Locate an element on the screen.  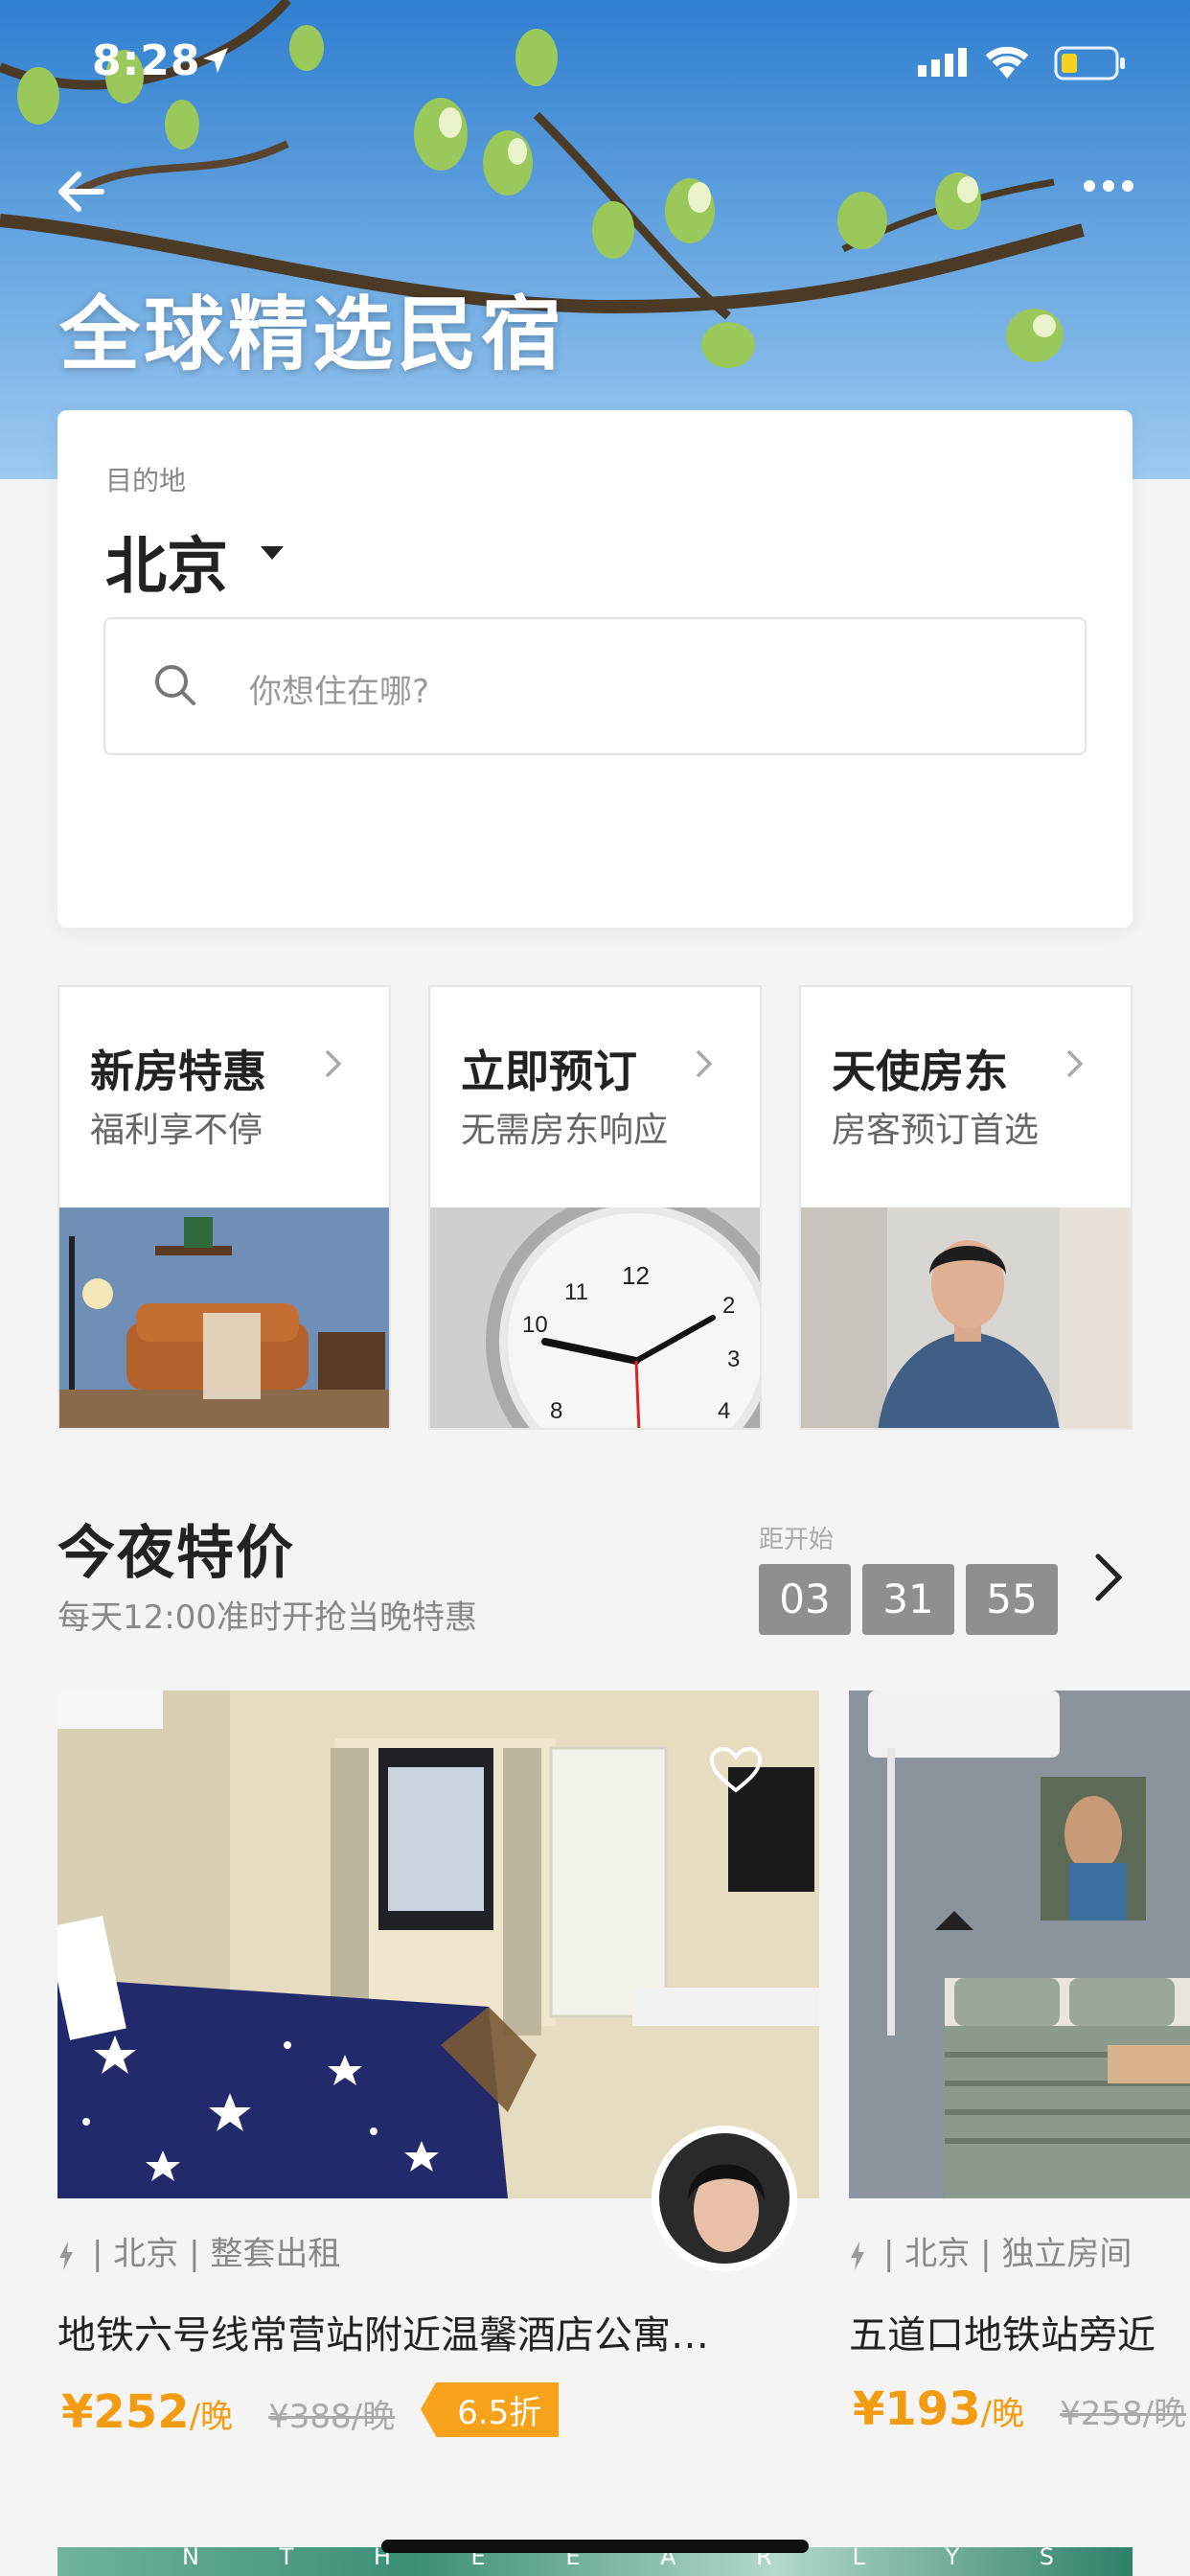
search-input: 你想住在哪? is located at coordinates (595, 686).